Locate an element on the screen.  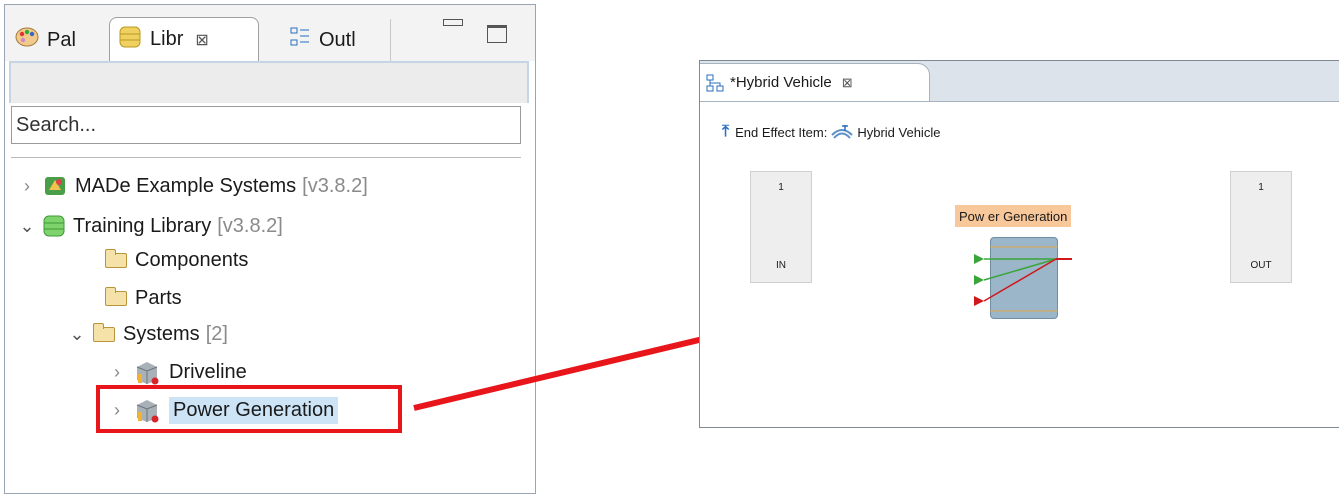
view-tabbar: Pal Libr ⊠ Outl is located at coordinates (270, 33).